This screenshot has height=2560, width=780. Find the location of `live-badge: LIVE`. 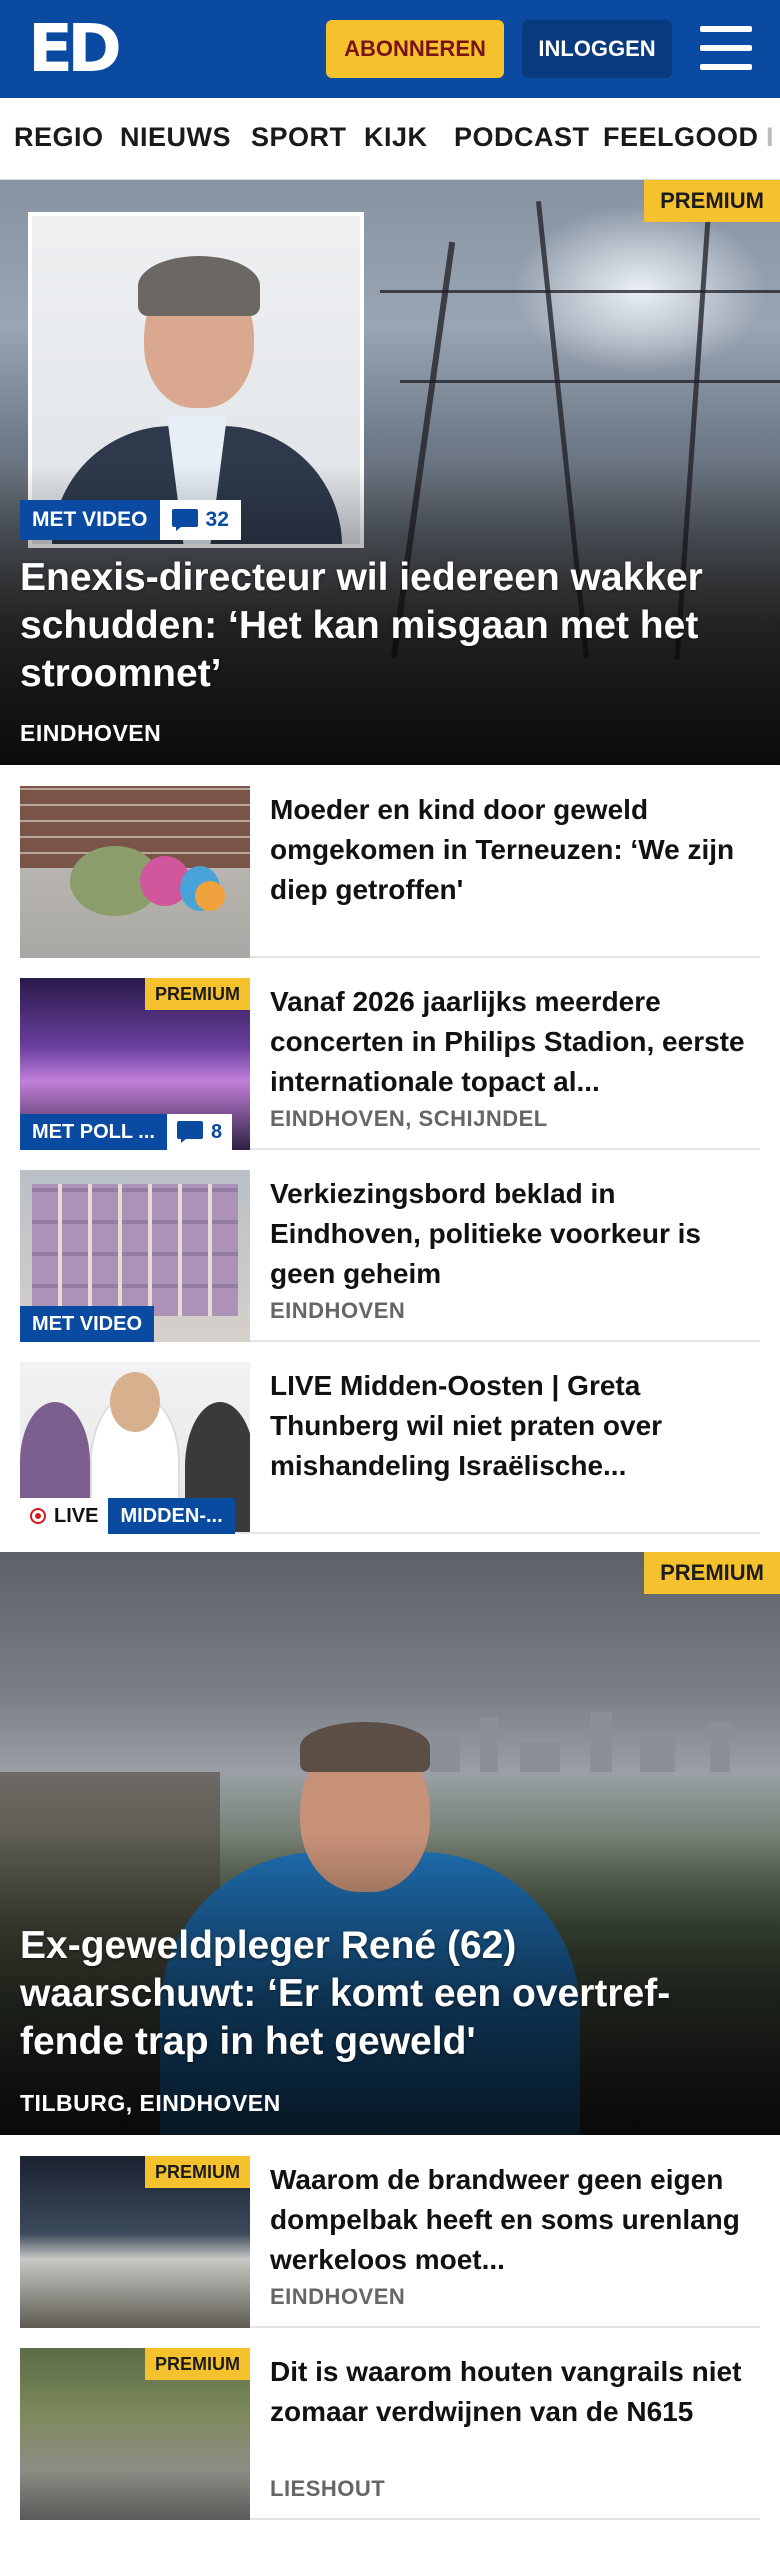

live-badge: LIVE is located at coordinates (64, 1516).